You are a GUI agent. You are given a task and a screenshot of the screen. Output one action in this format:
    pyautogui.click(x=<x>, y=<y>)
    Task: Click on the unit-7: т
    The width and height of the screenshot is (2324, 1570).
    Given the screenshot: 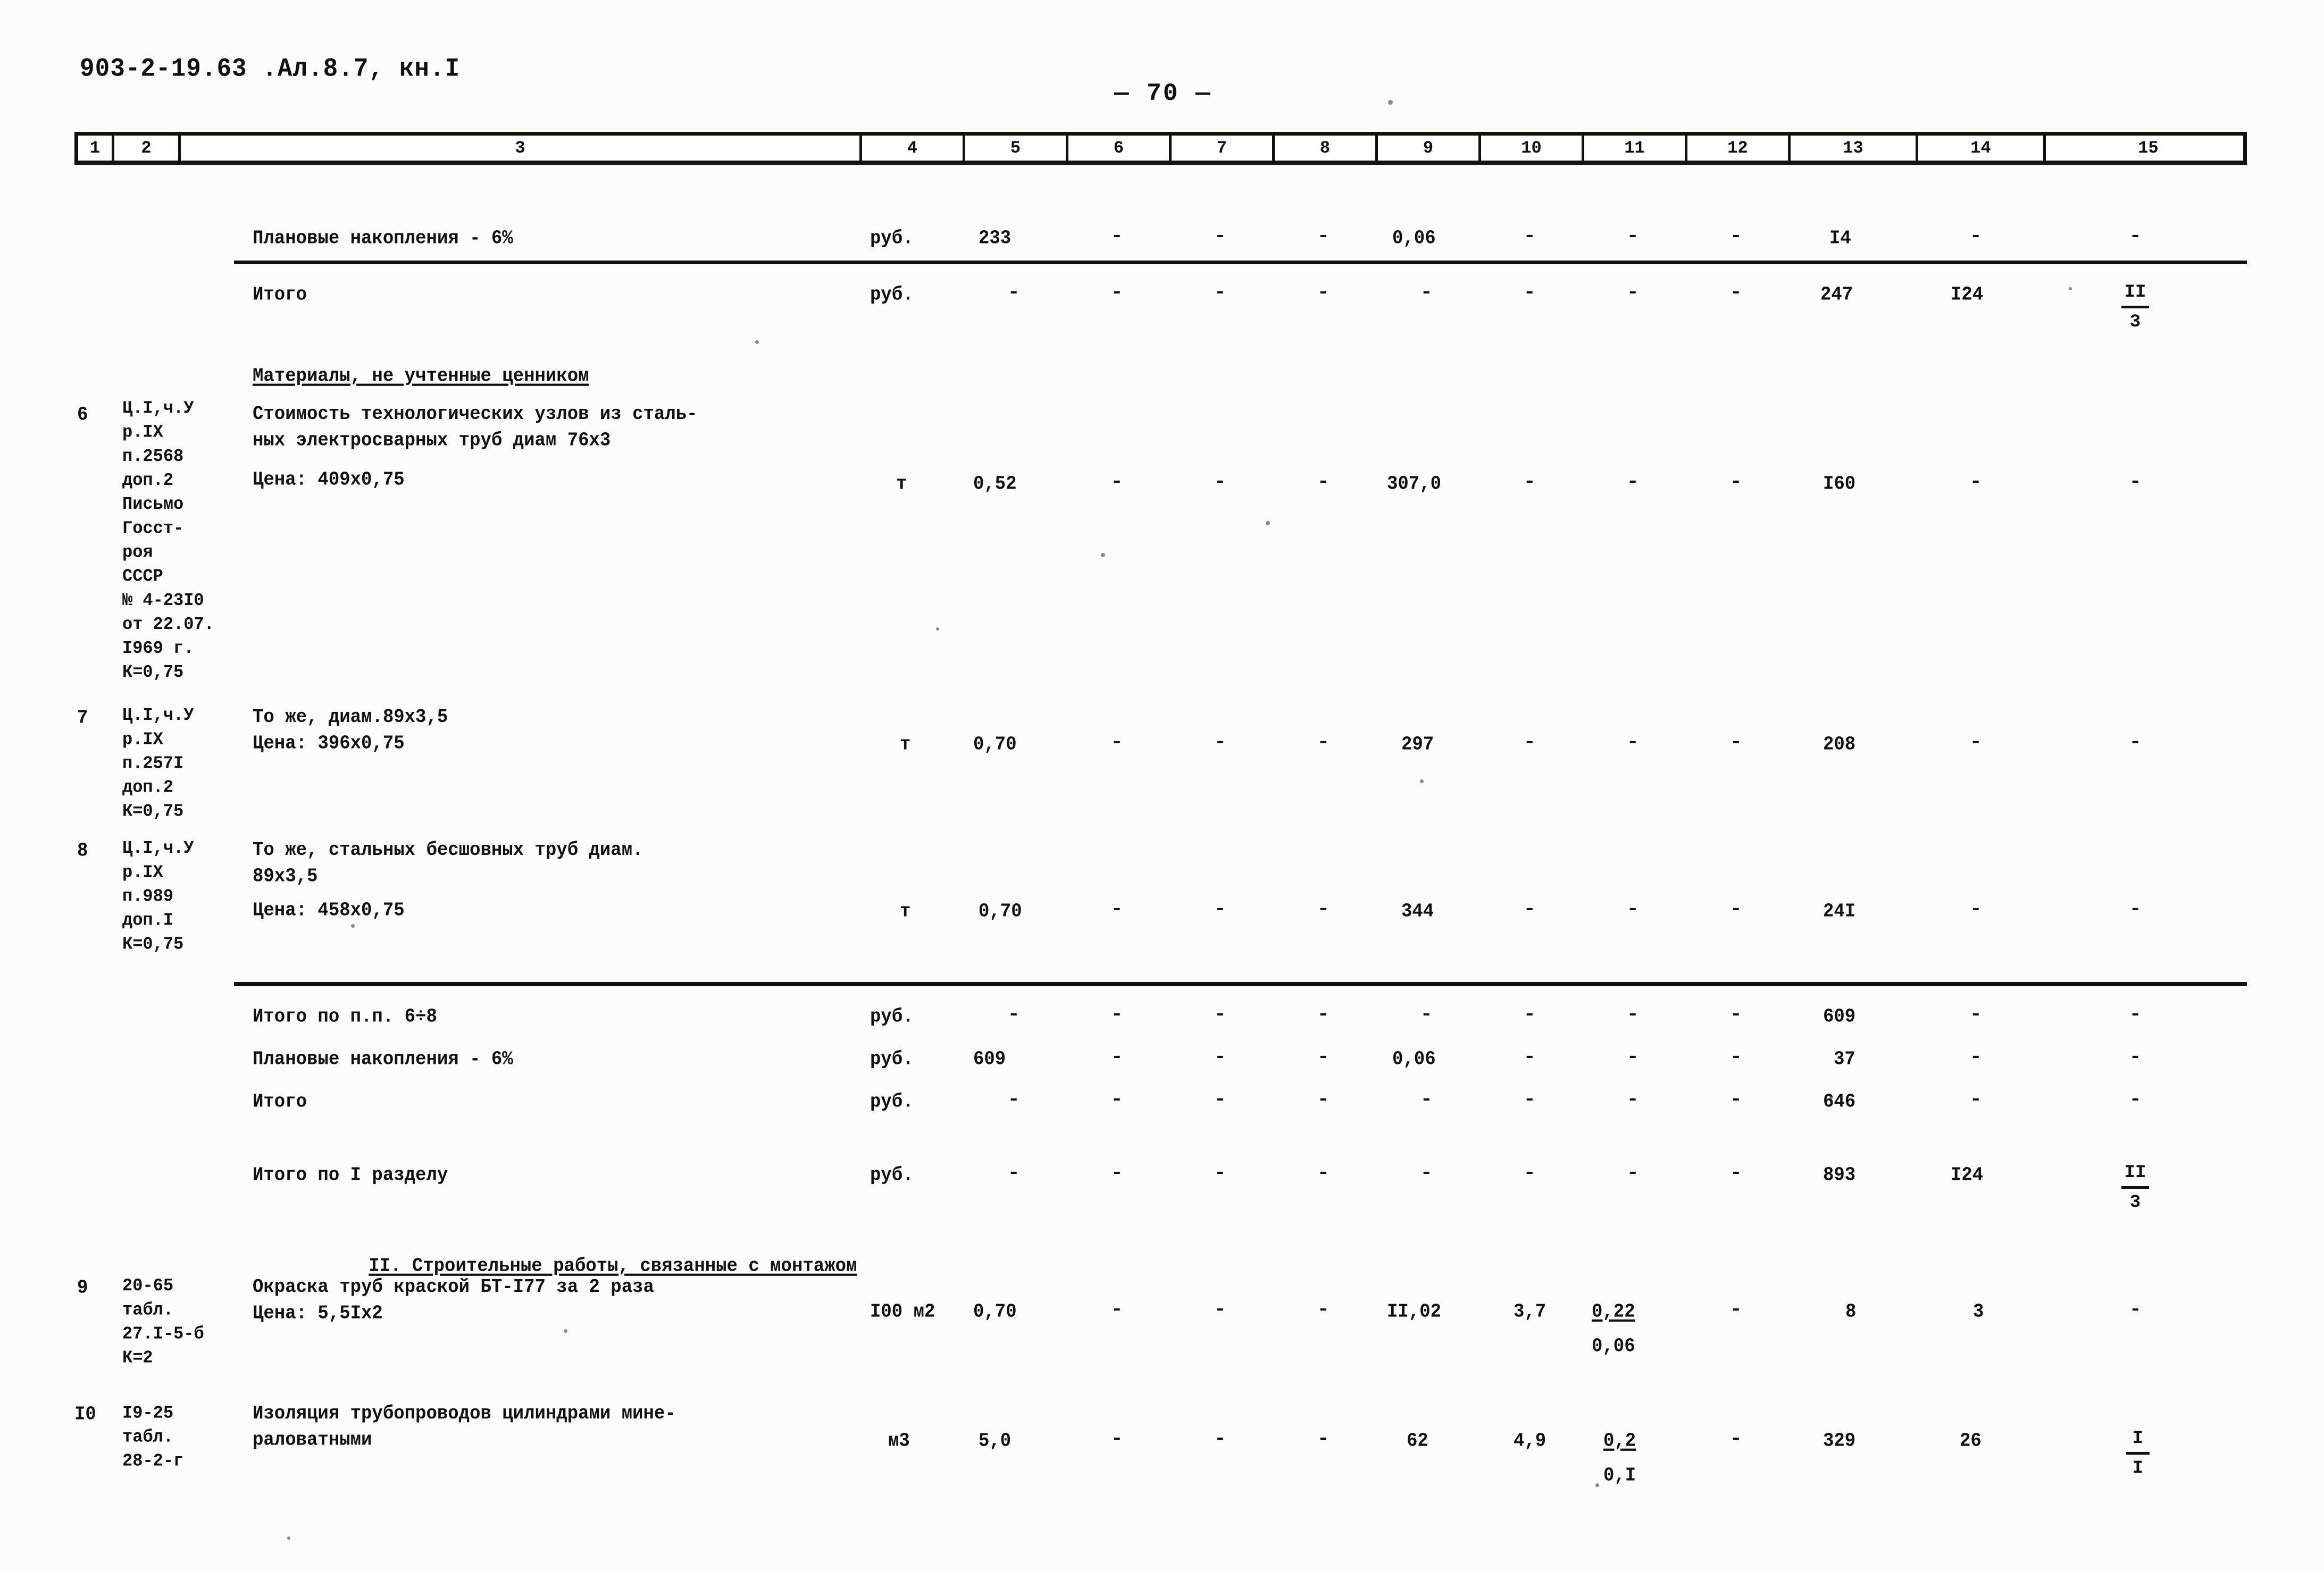 What is the action you would take?
    pyautogui.click(x=905, y=744)
    